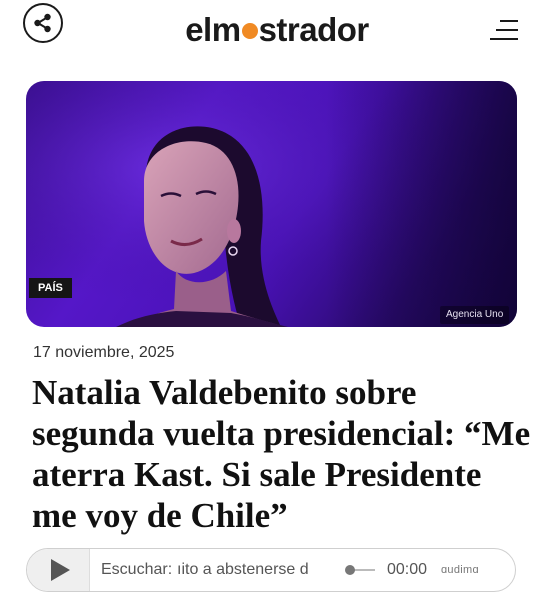 This screenshot has width=554, height=605. What do you see at coordinates (213, 29) in the screenshot?
I see `logo-text-left: elm` at bounding box center [213, 29].